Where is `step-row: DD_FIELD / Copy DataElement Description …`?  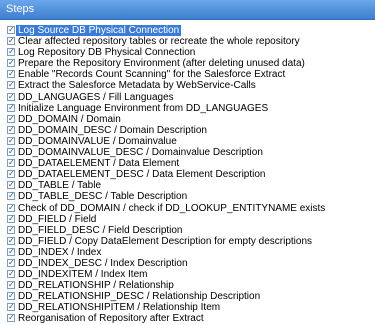 step-row: DD_FIELD / Copy DataElement Description … is located at coordinates (187, 241).